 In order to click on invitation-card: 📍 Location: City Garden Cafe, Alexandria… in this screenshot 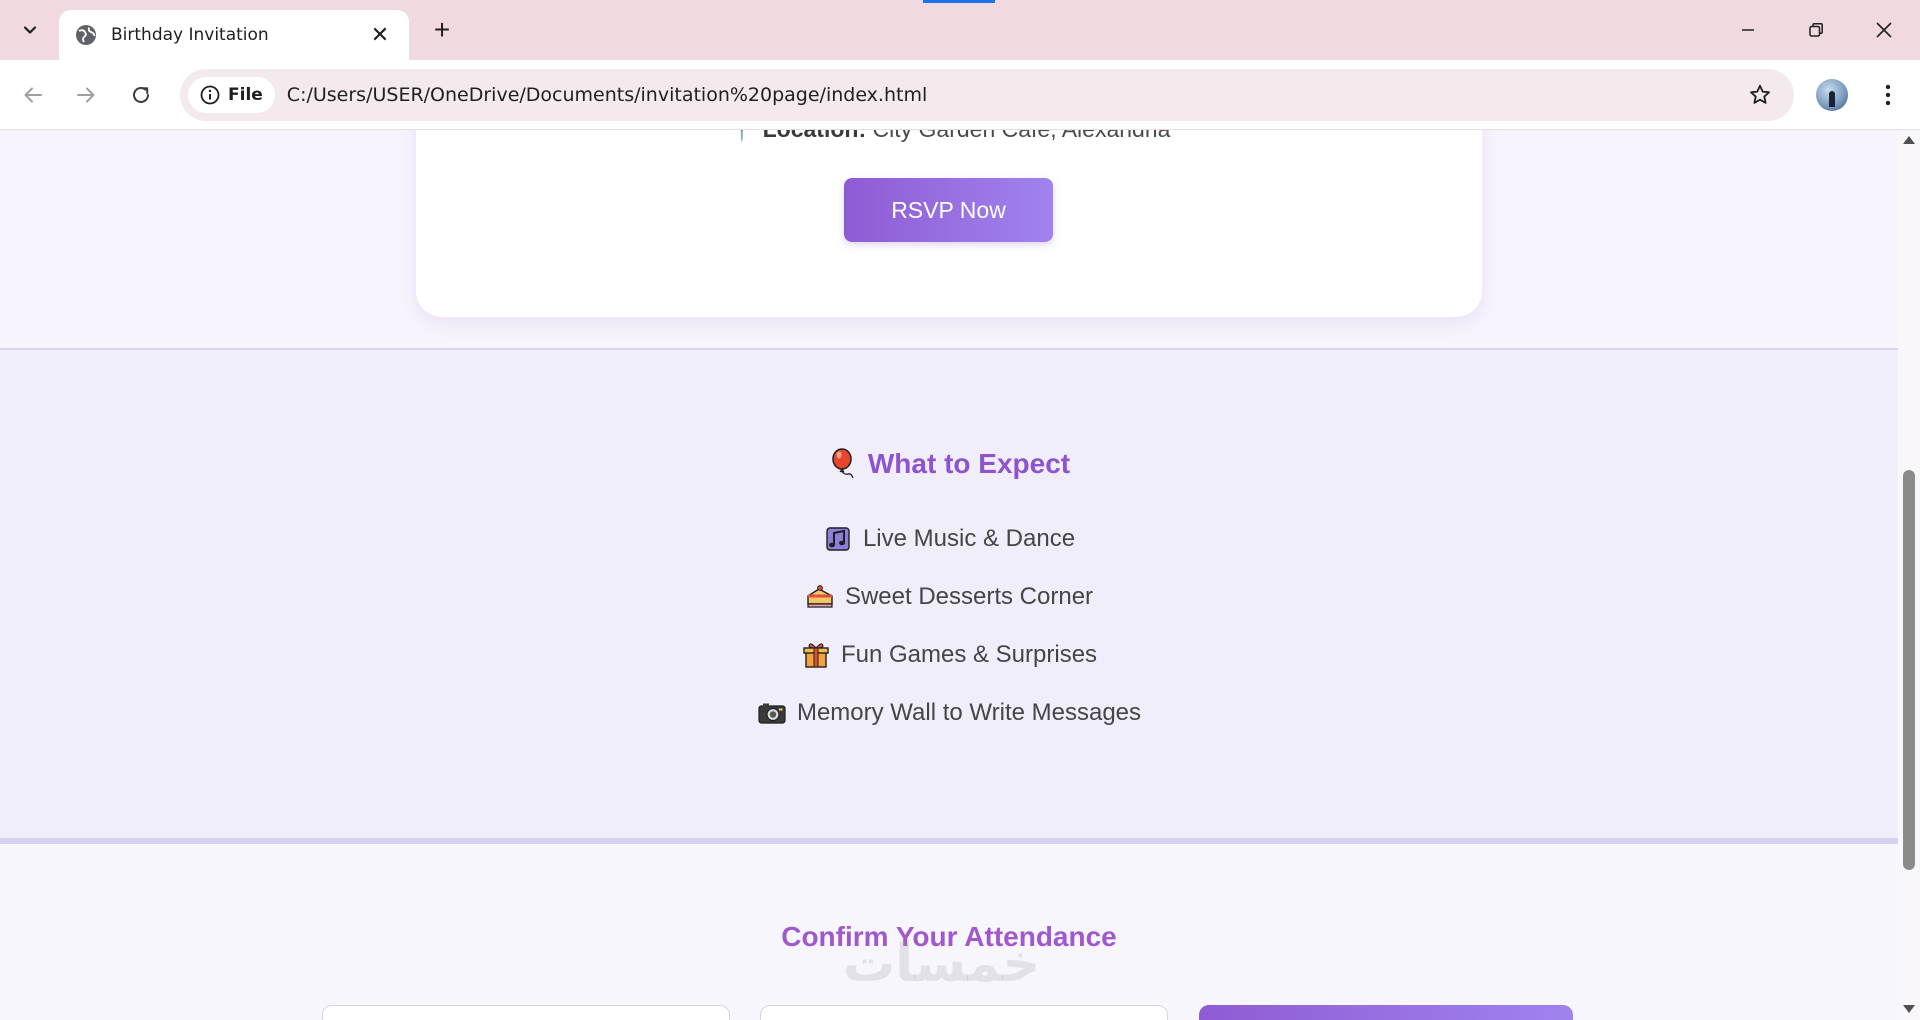, I will do `click(949, 223)`.